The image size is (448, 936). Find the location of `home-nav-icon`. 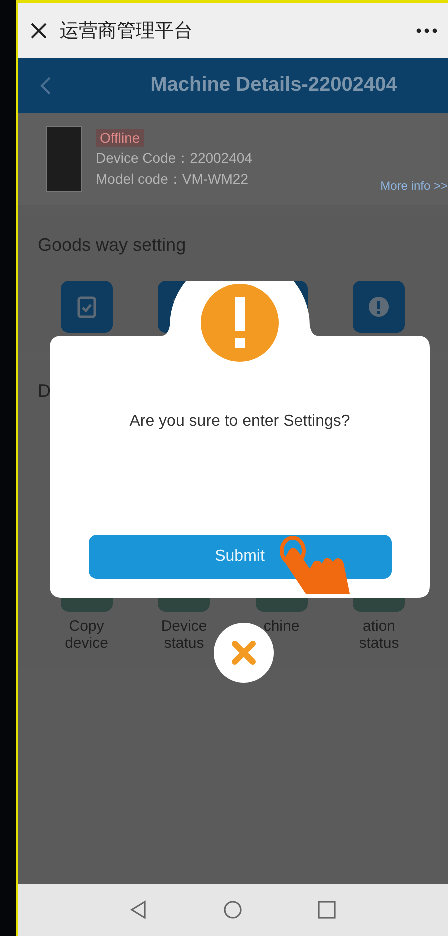

home-nav-icon is located at coordinates (233, 910).